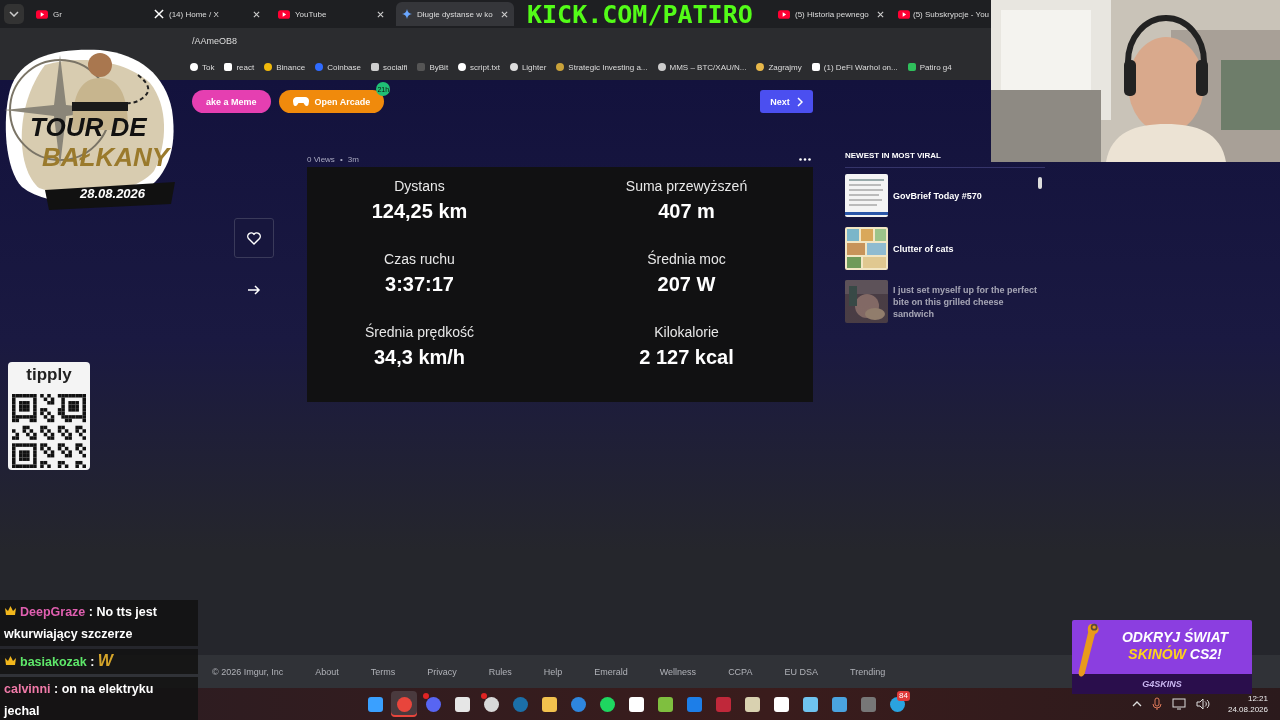  What do you see at coordinates (528, 67) in the screenshot?
I see `bookmark: Lighter` at bounding box center [528, 67].